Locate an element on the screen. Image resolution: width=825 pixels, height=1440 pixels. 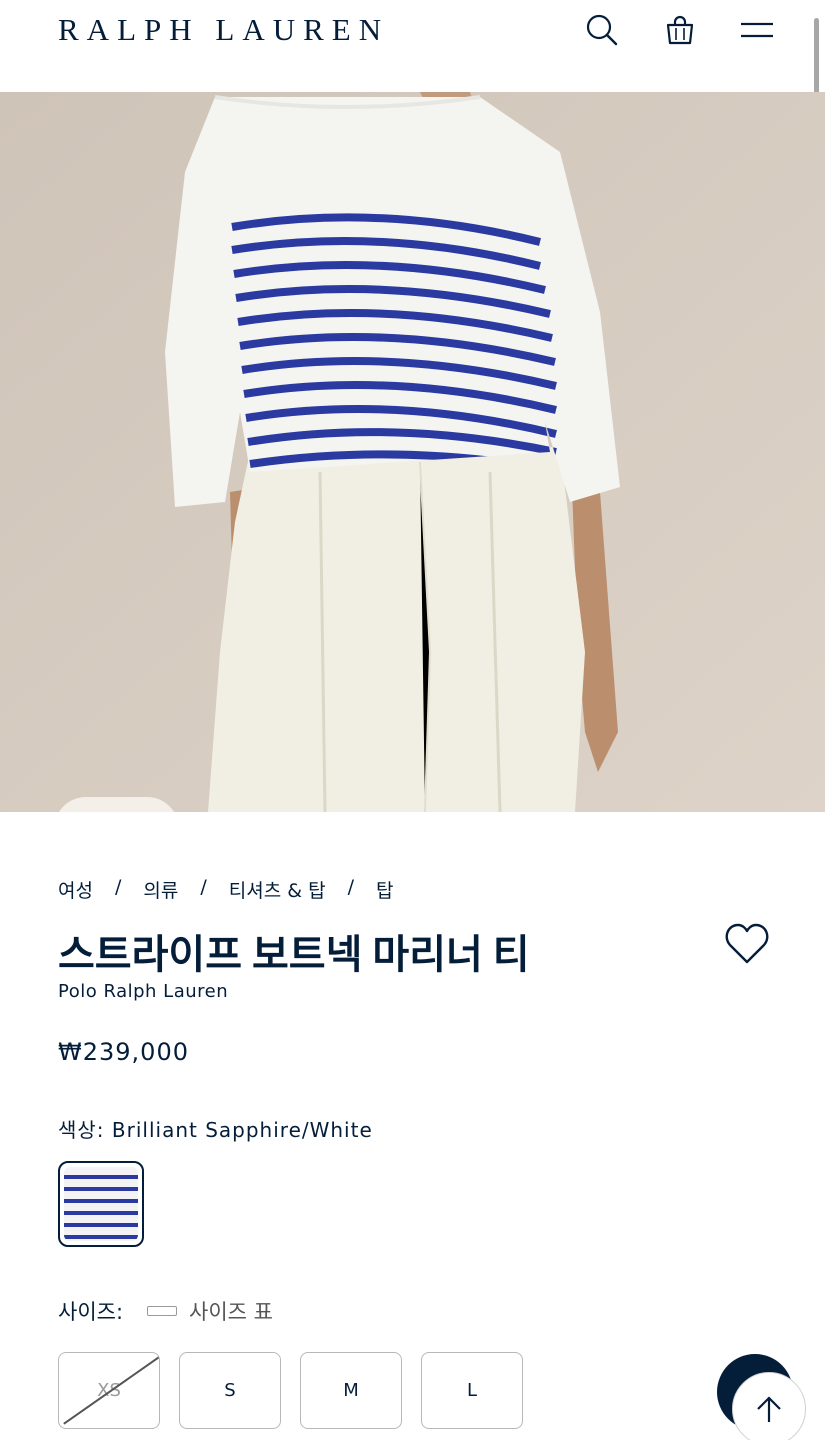
color-label: 색상: is located at coordinates (81, 1130).